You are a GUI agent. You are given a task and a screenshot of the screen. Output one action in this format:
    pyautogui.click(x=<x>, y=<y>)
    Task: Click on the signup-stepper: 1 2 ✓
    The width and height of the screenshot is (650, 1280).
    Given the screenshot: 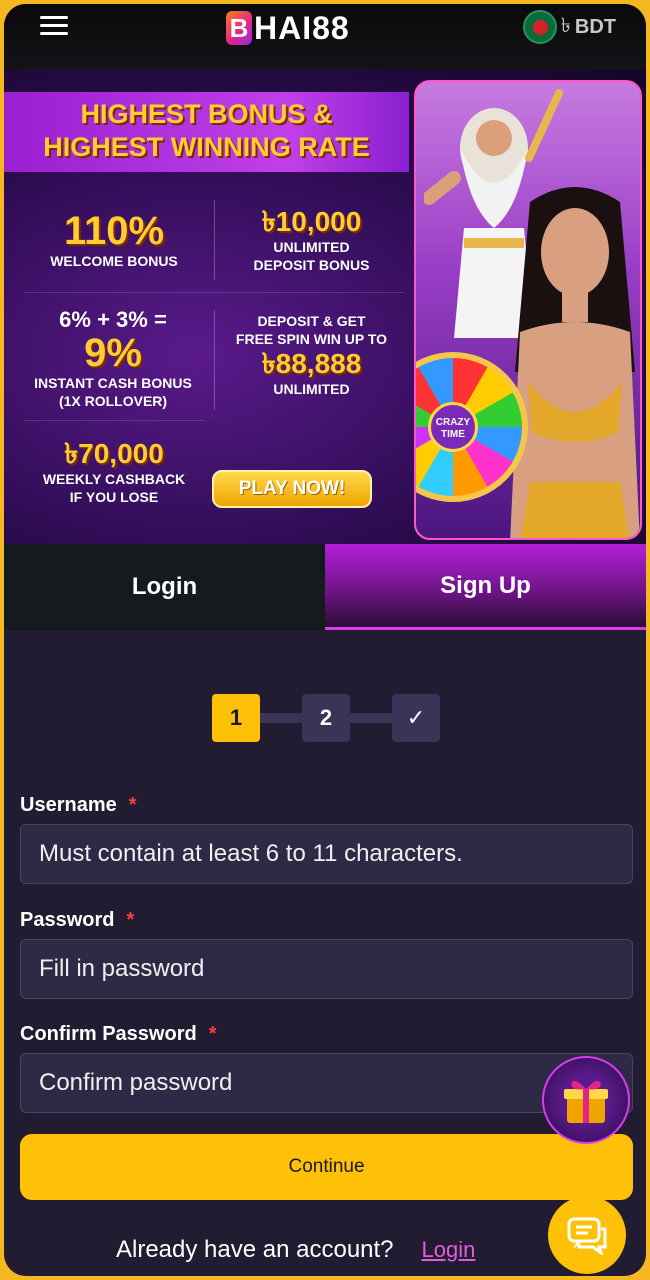 What is the action you would take?
    pyautogui.click(x=326, y=718)
    